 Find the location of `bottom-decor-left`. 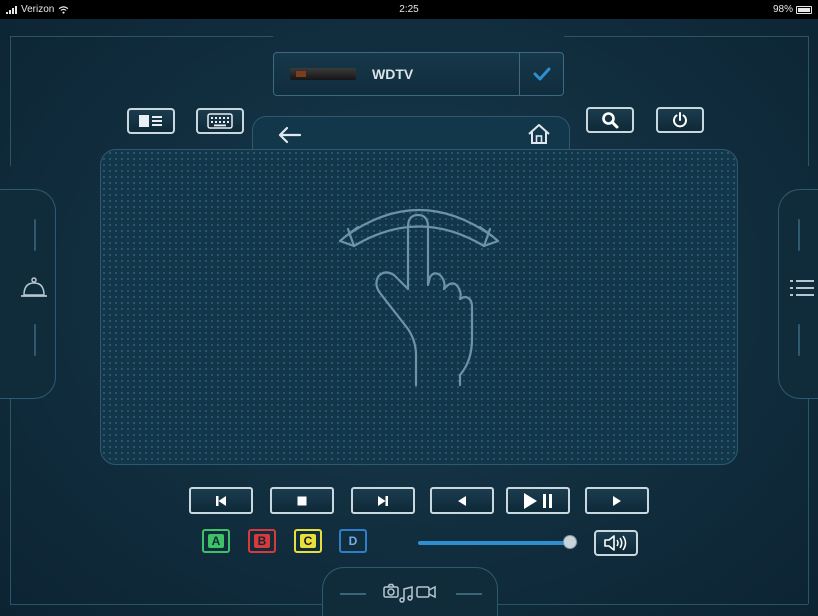

bottom-decor-left is located at coordinates (353, 594).